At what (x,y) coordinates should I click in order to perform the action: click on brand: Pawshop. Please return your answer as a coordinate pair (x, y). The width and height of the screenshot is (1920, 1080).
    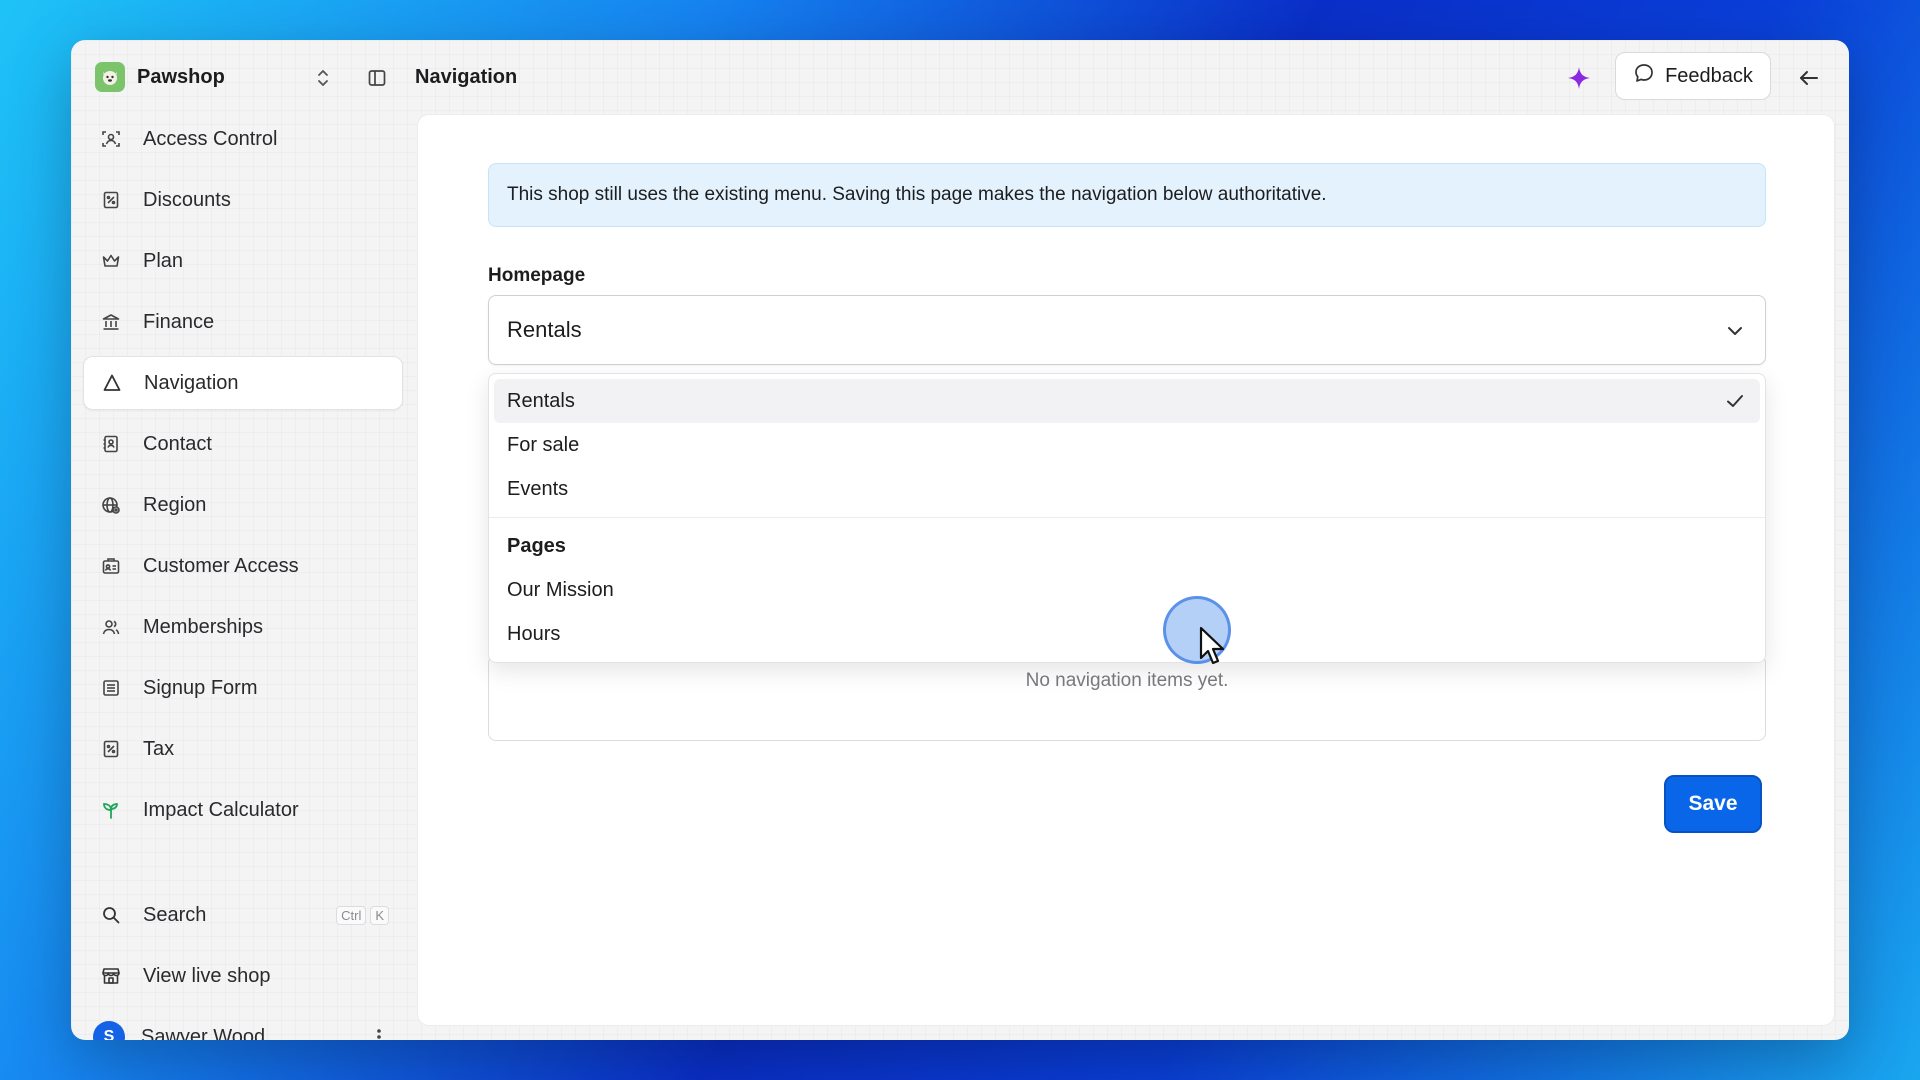
    Looking at the image, I should click on (160, 77).